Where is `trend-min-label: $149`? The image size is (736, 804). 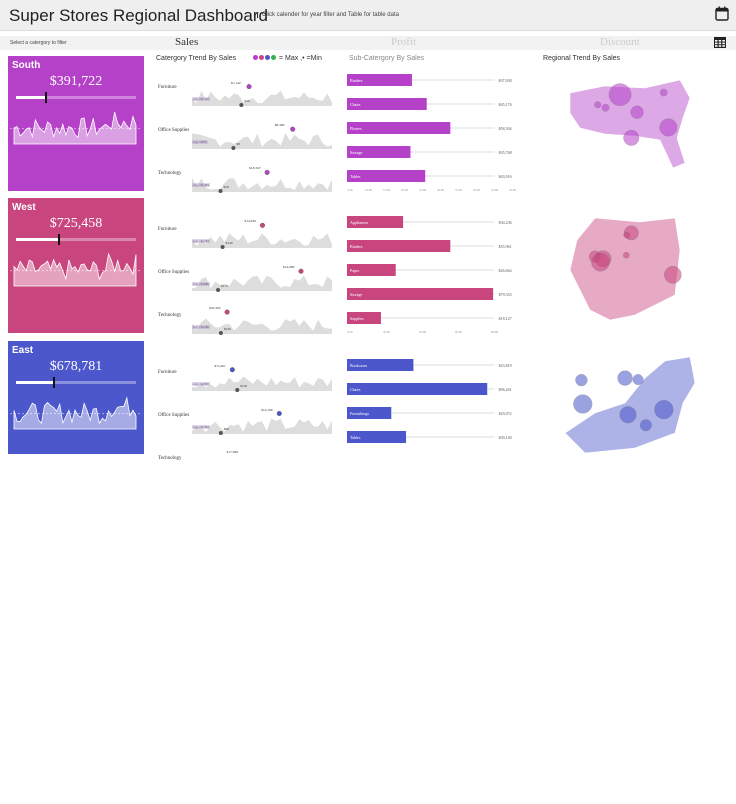
trend-min-label: $149 is located at coordinates (229, 243).